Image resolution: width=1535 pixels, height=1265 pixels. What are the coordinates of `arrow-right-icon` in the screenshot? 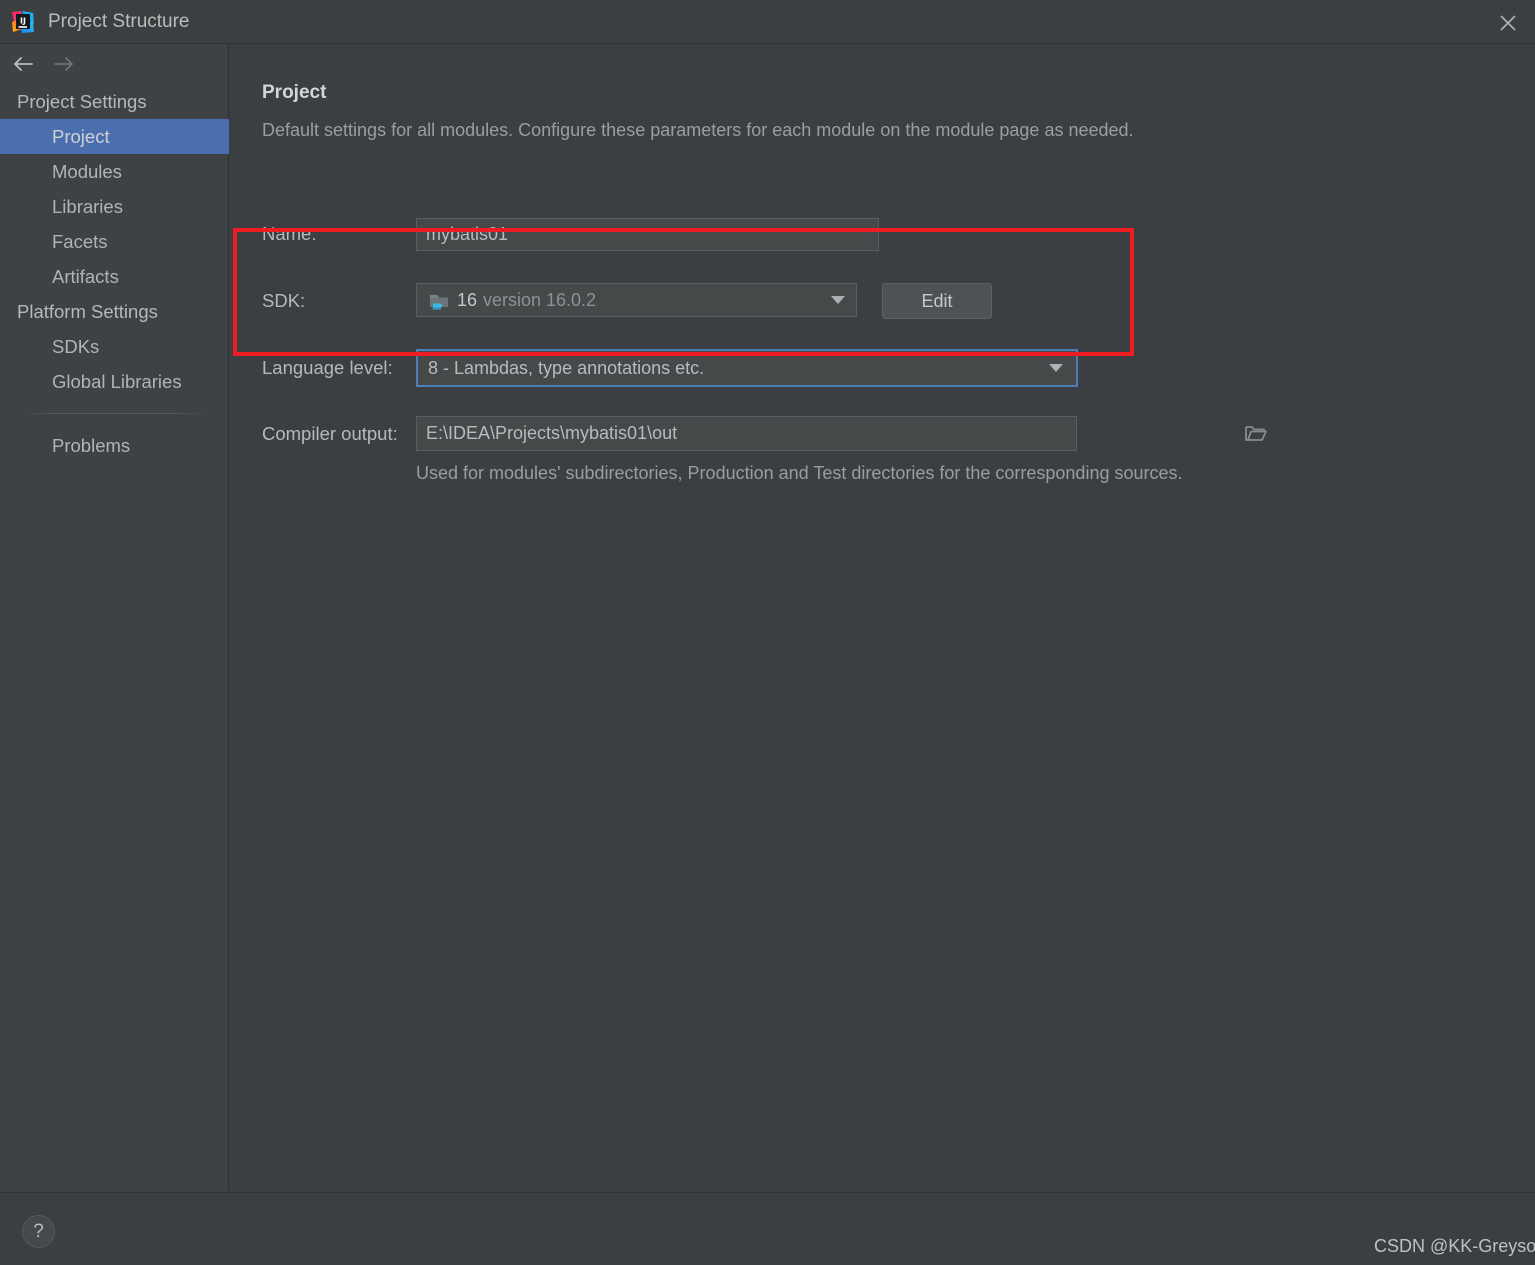 It's located at (65, 64).